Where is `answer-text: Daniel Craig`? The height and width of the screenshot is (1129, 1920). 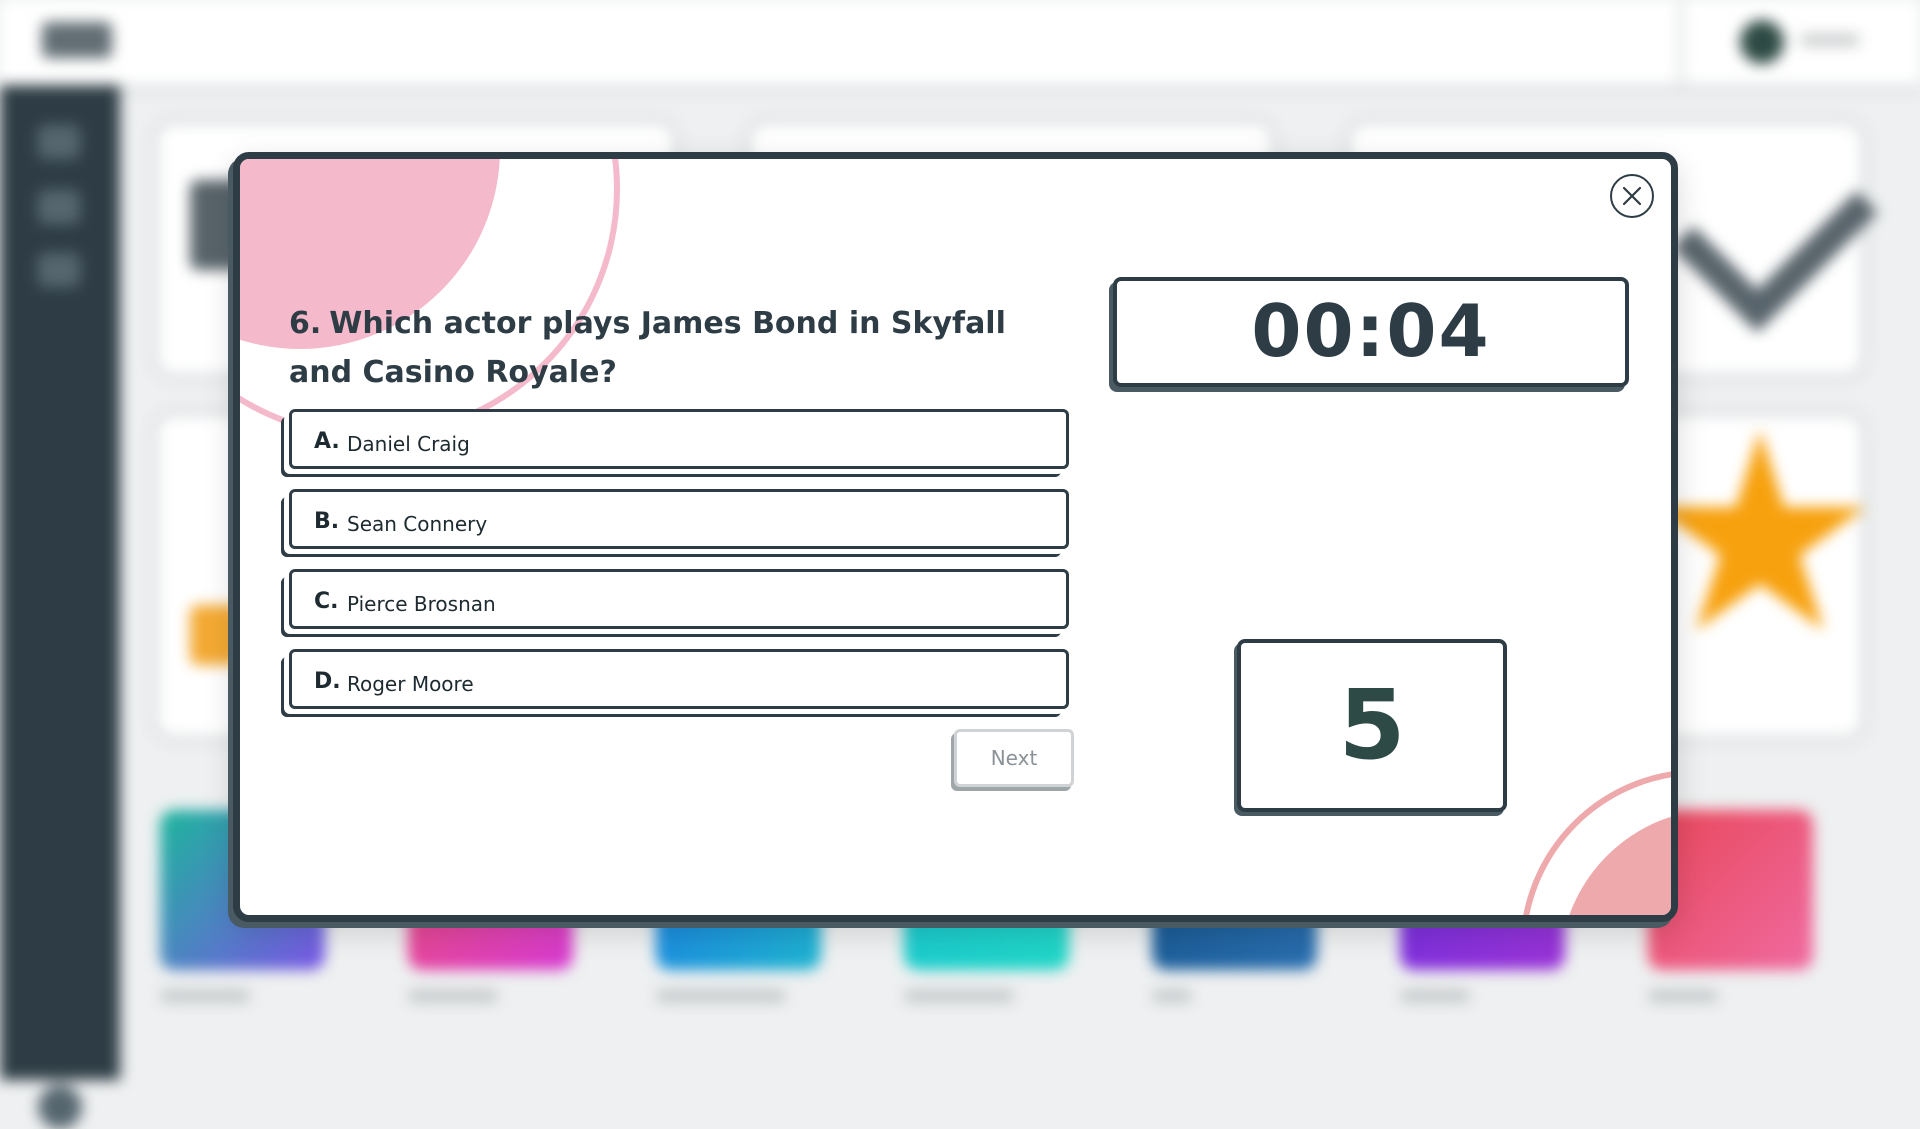
answer-text: Daniel Craig is located at coordinates (408, 444).